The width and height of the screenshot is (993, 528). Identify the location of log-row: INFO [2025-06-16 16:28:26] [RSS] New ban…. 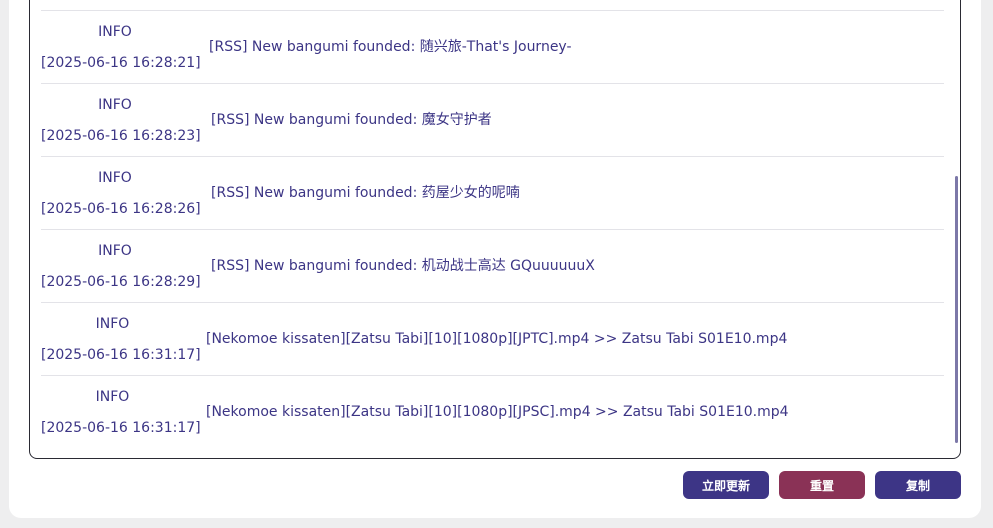
(492, 193).